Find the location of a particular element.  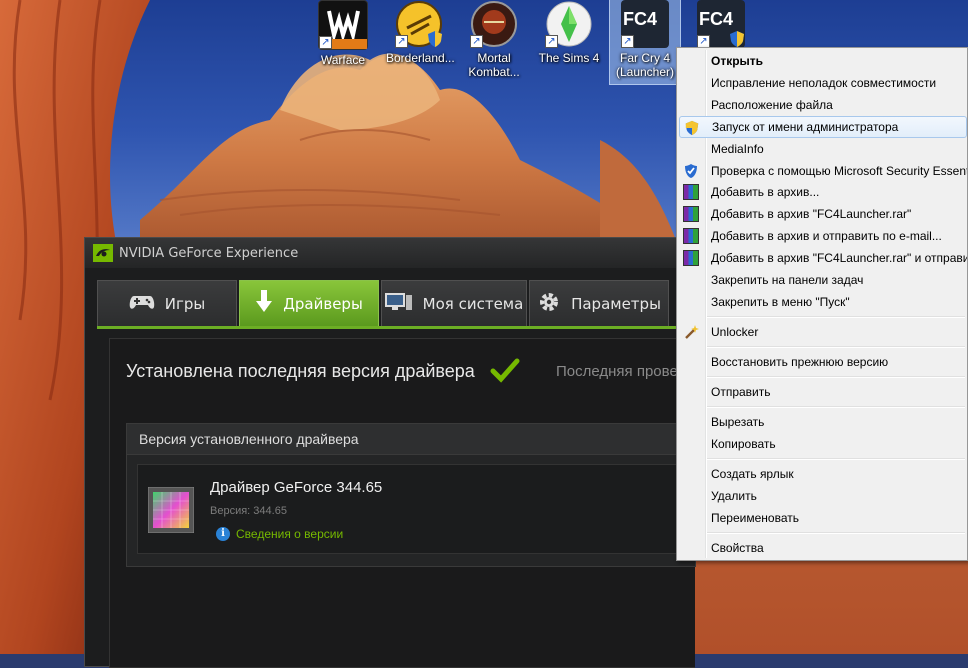

borderlands-icon: ↗ is located at coordinates (419, 24).